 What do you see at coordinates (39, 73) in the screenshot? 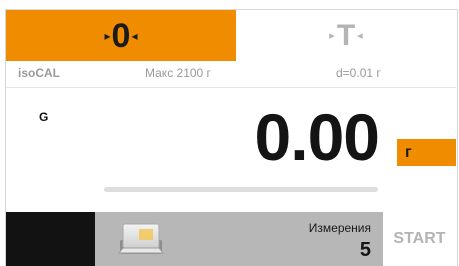
I see `calibration-mode: isoCAL` at bounding box center [39, 73].